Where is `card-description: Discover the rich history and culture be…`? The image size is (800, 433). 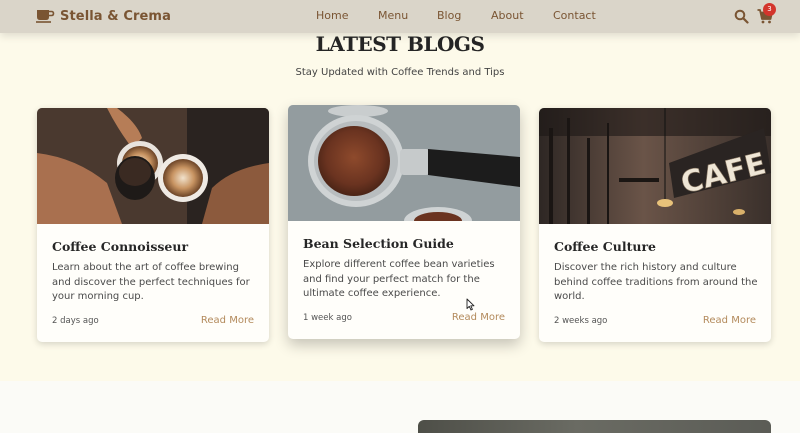 card-description: Discover the rich history and culture be… is located at coordinates (656, 282).